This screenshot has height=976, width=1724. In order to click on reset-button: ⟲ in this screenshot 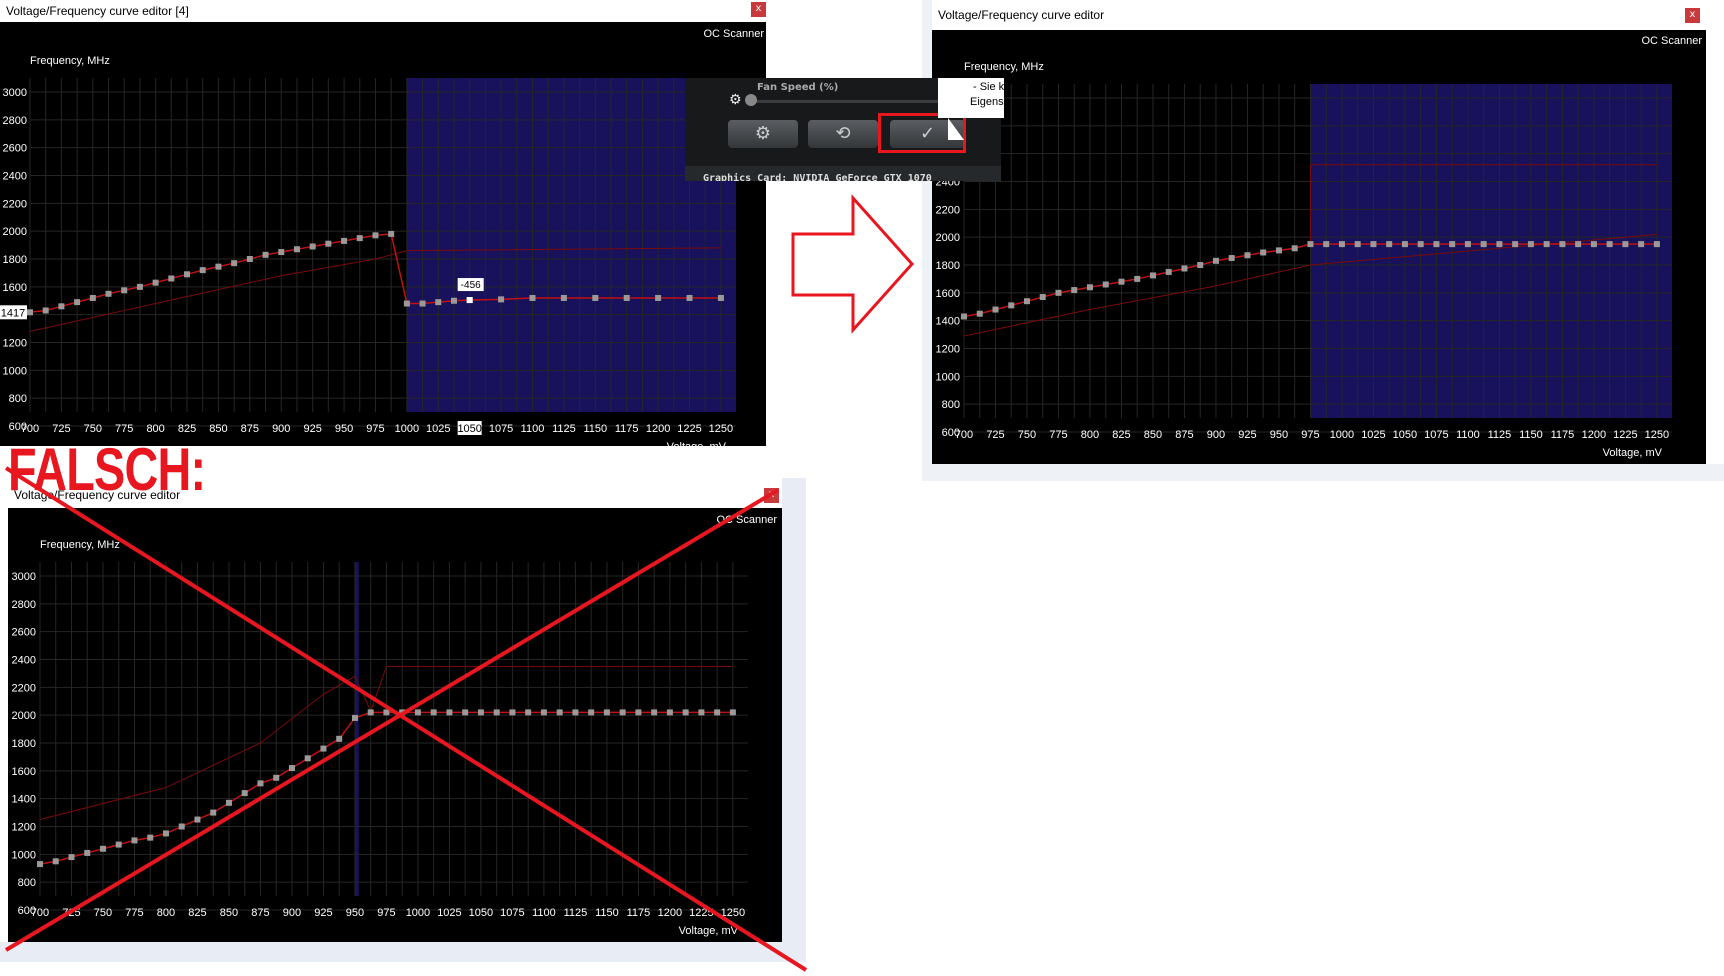, I will do `click(843, 134)`.